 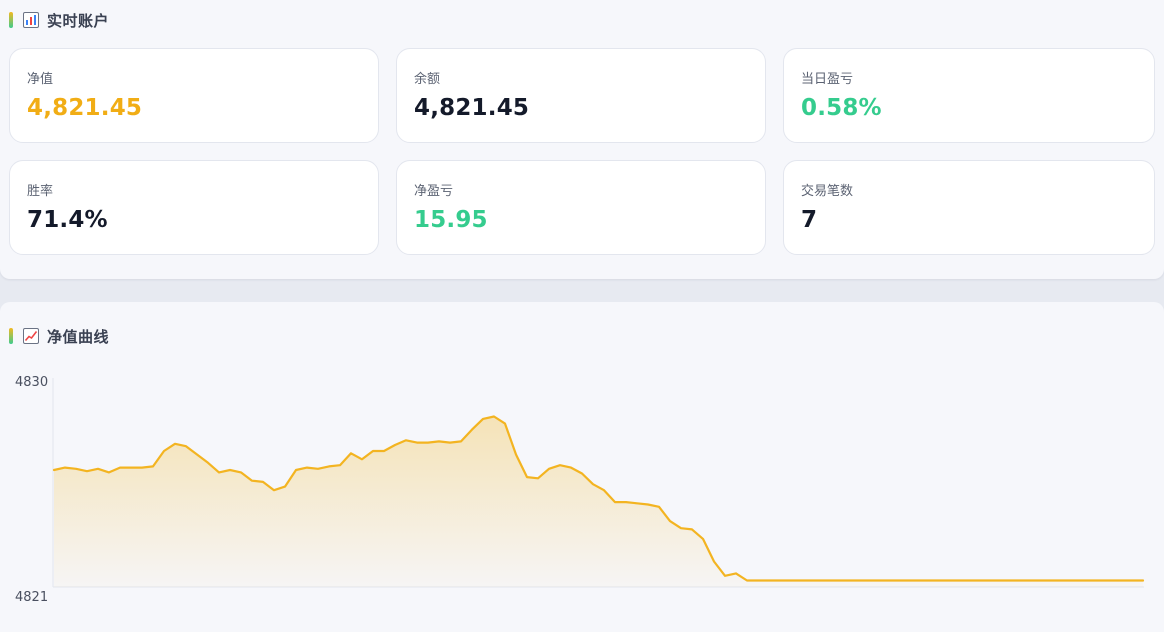 What do you see at coordinates (581, 95) in the screenshot?
I see `card-balance: 余额 4,821.45` at bounding box center [581, 95].